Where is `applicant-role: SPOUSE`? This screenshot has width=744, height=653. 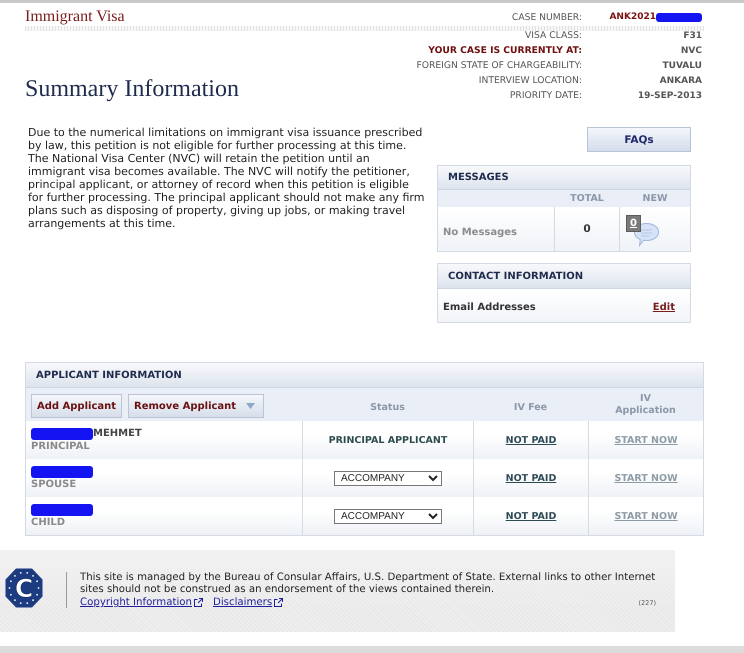 applicant-role: SPOUSE is located at coordinates (53, 484).